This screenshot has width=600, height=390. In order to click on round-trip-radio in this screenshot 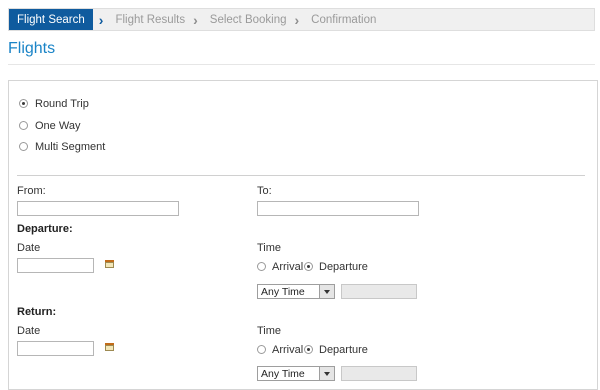, I will do `click(23, 103)`.